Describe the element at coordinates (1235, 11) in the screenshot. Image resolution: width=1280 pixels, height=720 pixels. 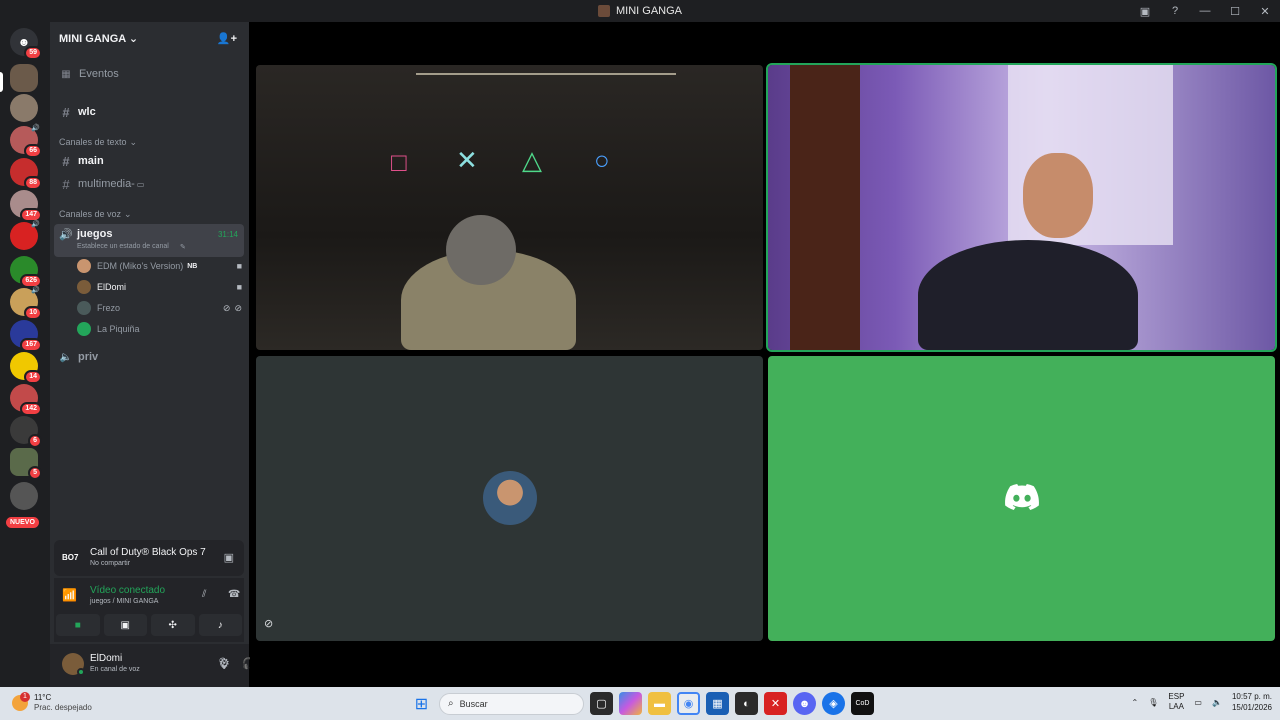
I see `maximize-icon: ☐` at that location.